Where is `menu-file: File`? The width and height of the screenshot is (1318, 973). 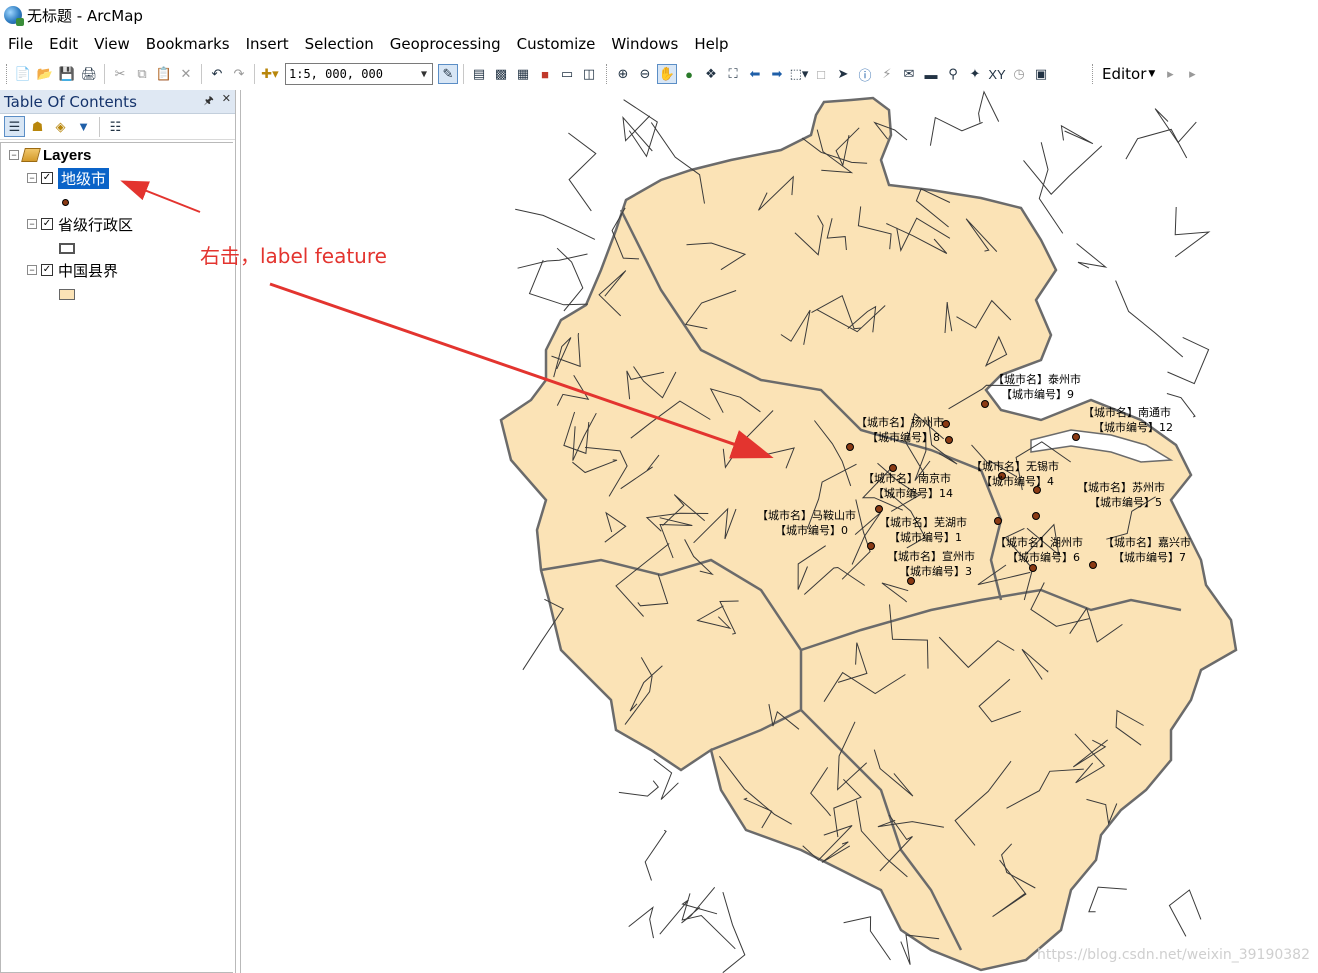
menu-file: File is located at coordinates (20, 44).